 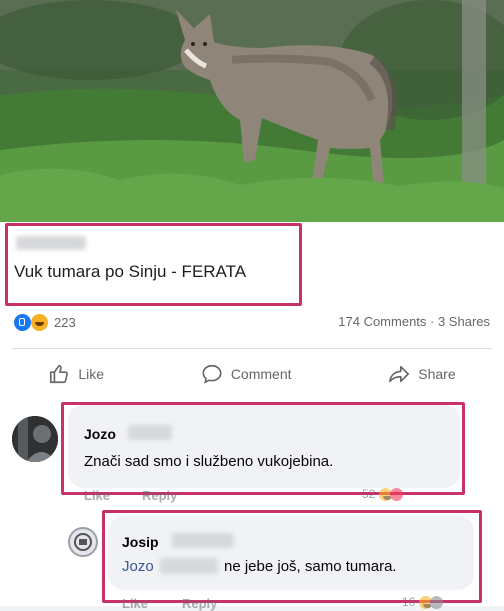 What do you see at coordinates (414, 321) in the screenshot?
I see `post-stats: 174 Comments · 3 Shares` at bounding box center [414, 321].